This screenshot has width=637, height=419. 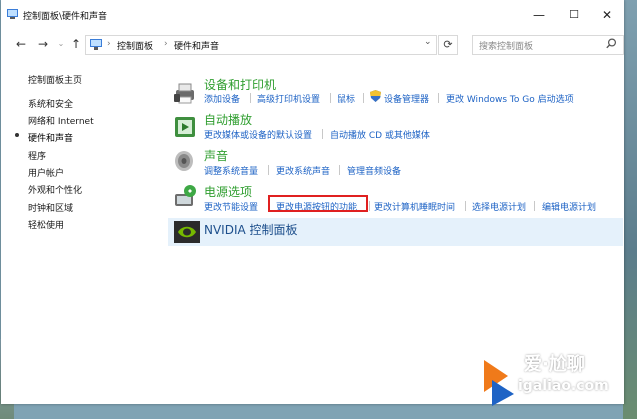 What do you see at coordinates (374, 170) in the screenshot?
I see `link-manage-audio-devices: 管理音频设备` at bounding box center [374, 170].